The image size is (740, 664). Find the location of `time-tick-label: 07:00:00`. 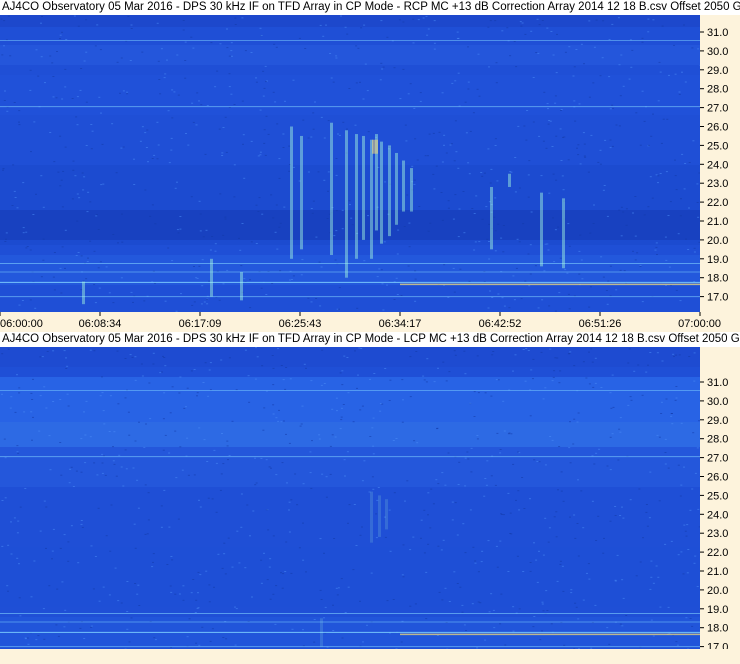

time-tick-label: 07:00:00 is located at coordinates (699, 324).